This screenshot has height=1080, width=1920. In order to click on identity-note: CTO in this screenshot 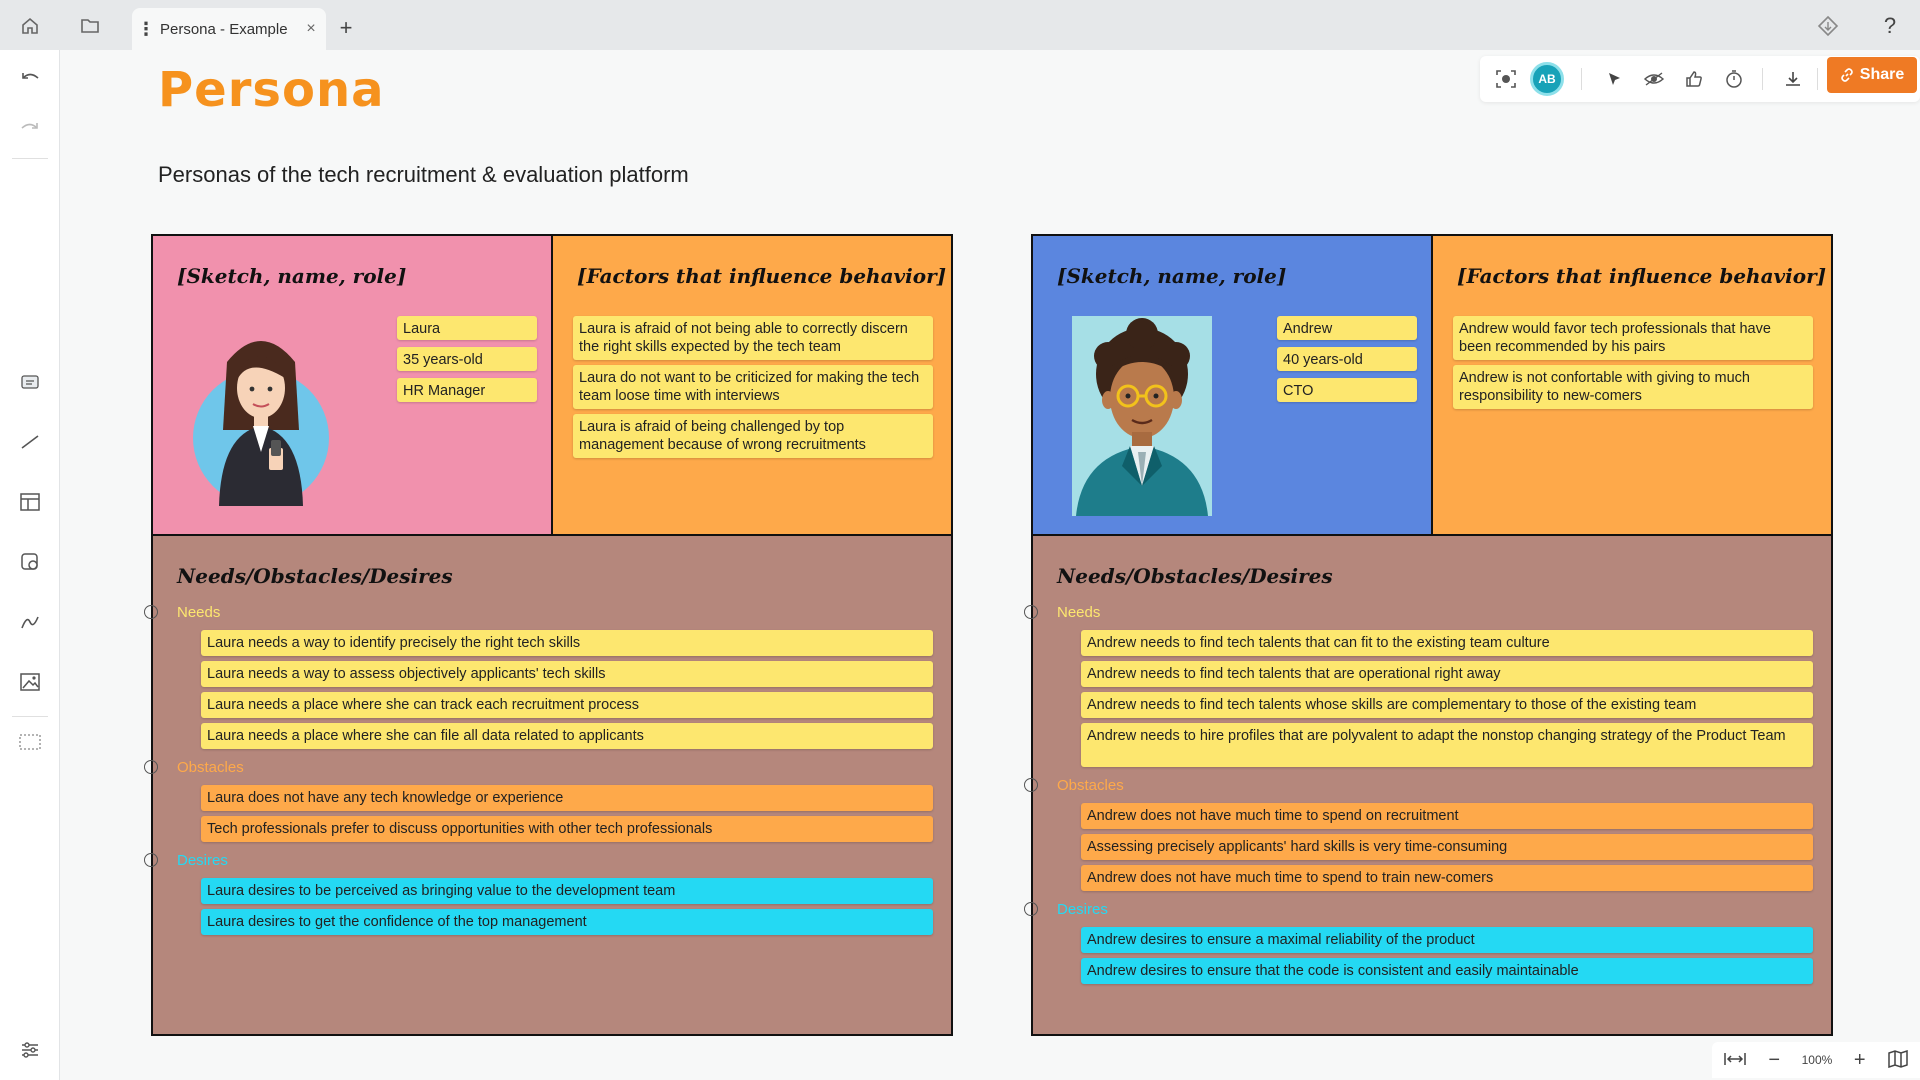, I will do `click(1347, 390)`.